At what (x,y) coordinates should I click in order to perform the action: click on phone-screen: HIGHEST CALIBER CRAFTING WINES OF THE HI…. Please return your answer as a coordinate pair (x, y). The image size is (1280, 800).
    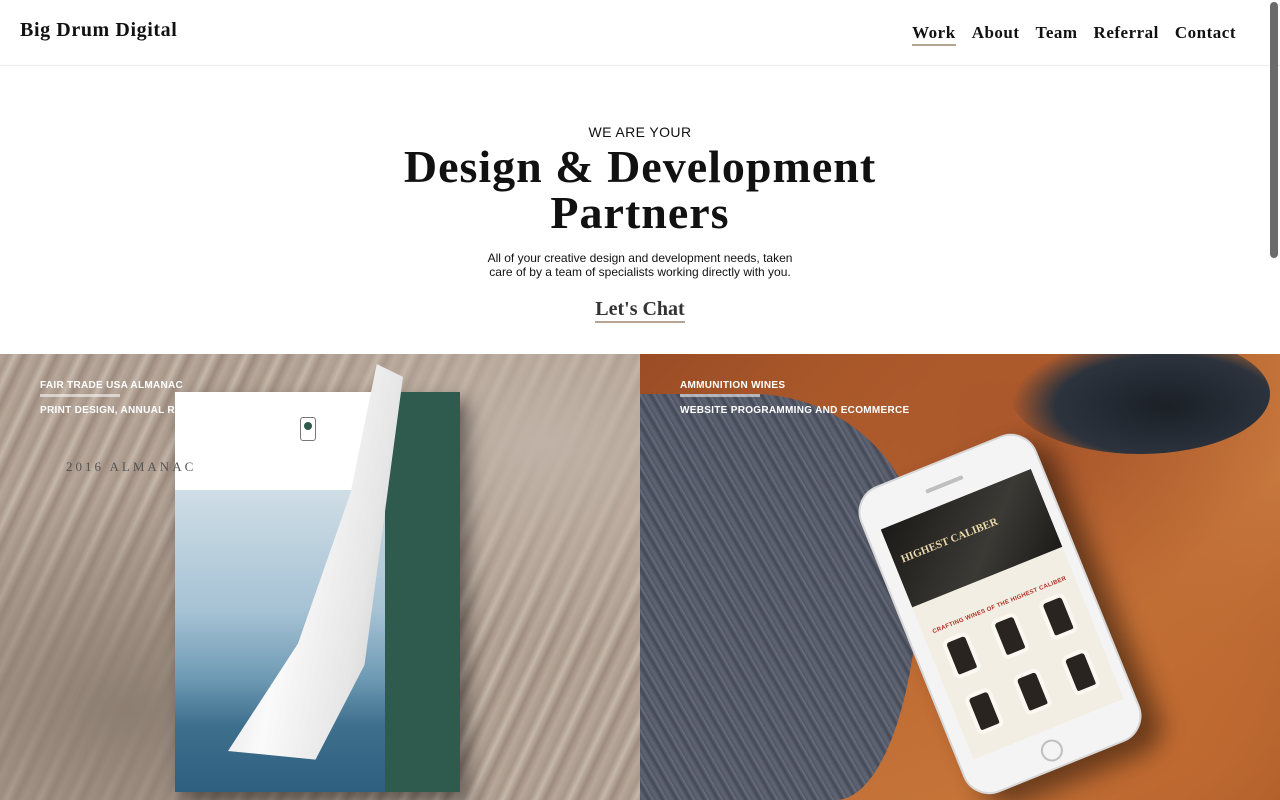
    Looking at the image, I should click on (1002, 614).